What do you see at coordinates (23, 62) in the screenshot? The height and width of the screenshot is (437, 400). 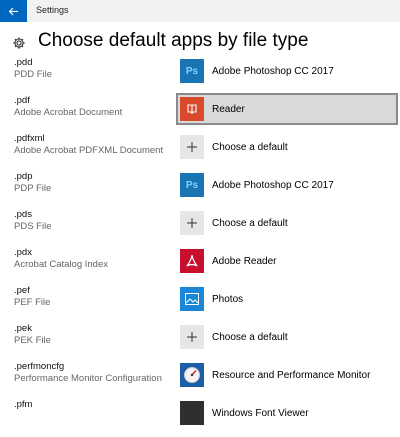 I see `file-extension: .pdd` at bounding box center [23, 62].